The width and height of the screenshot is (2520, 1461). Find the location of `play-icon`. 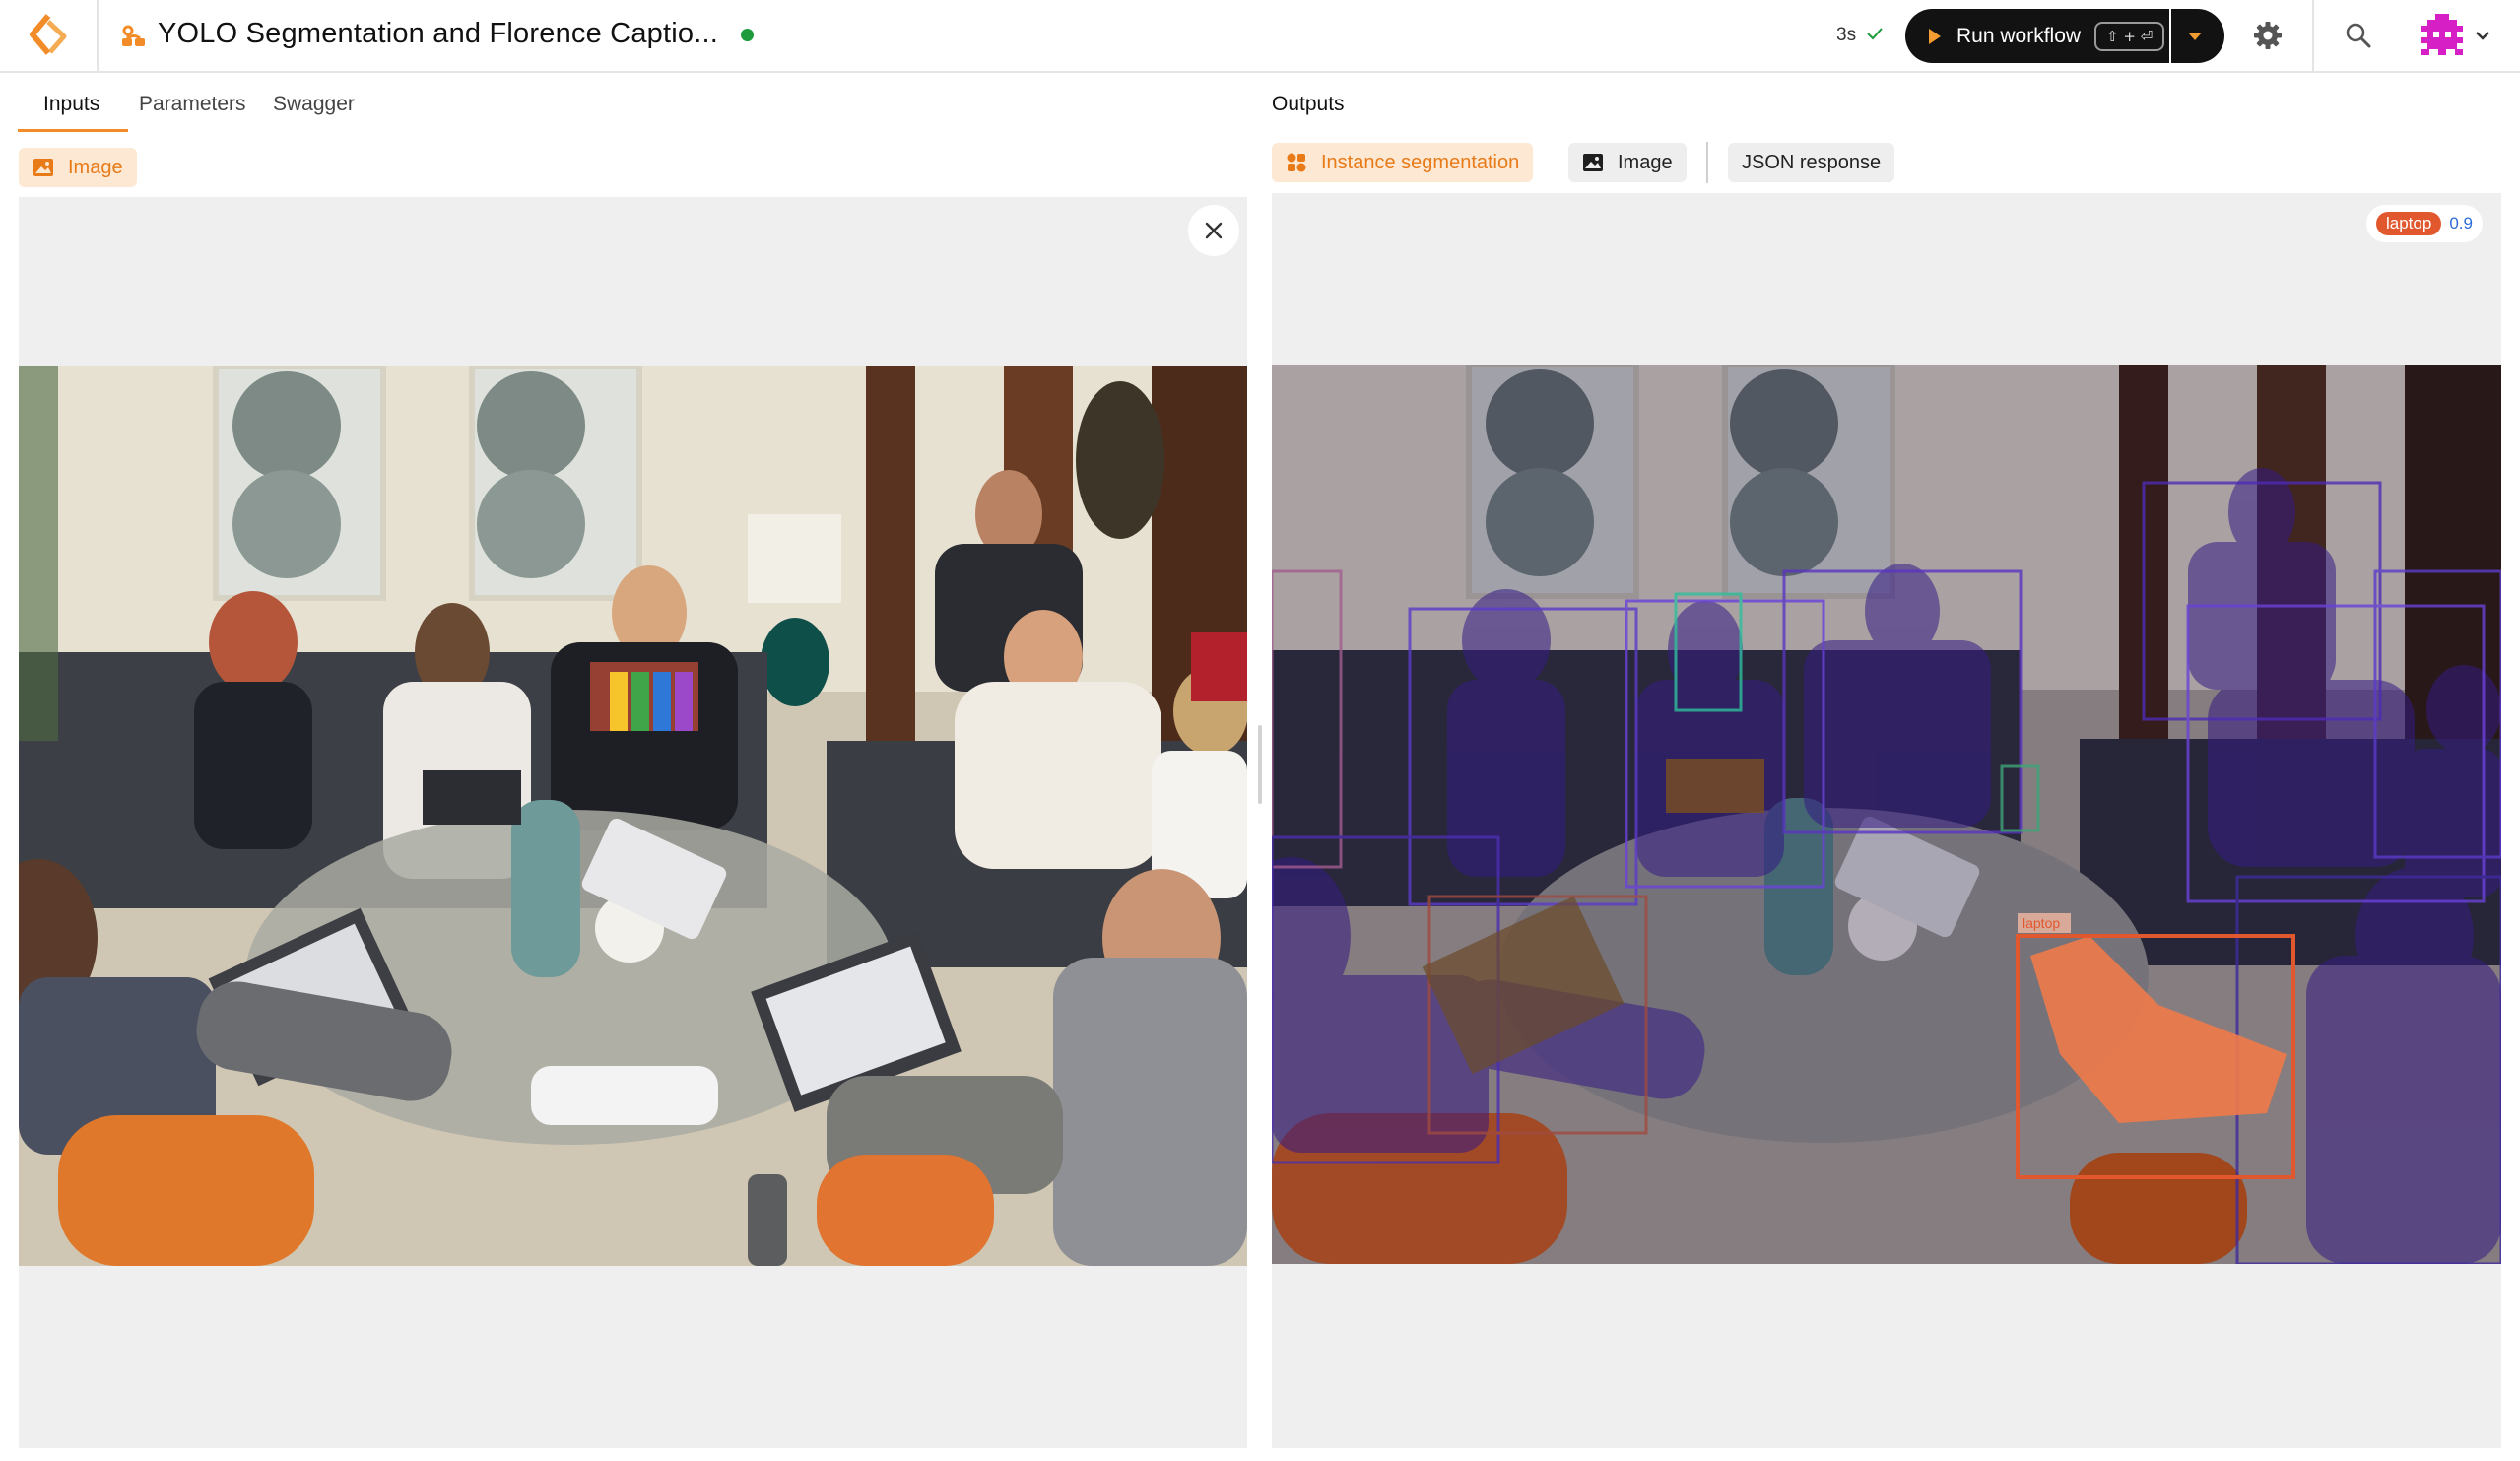

play-icon is located at coordinates (1935, 36).